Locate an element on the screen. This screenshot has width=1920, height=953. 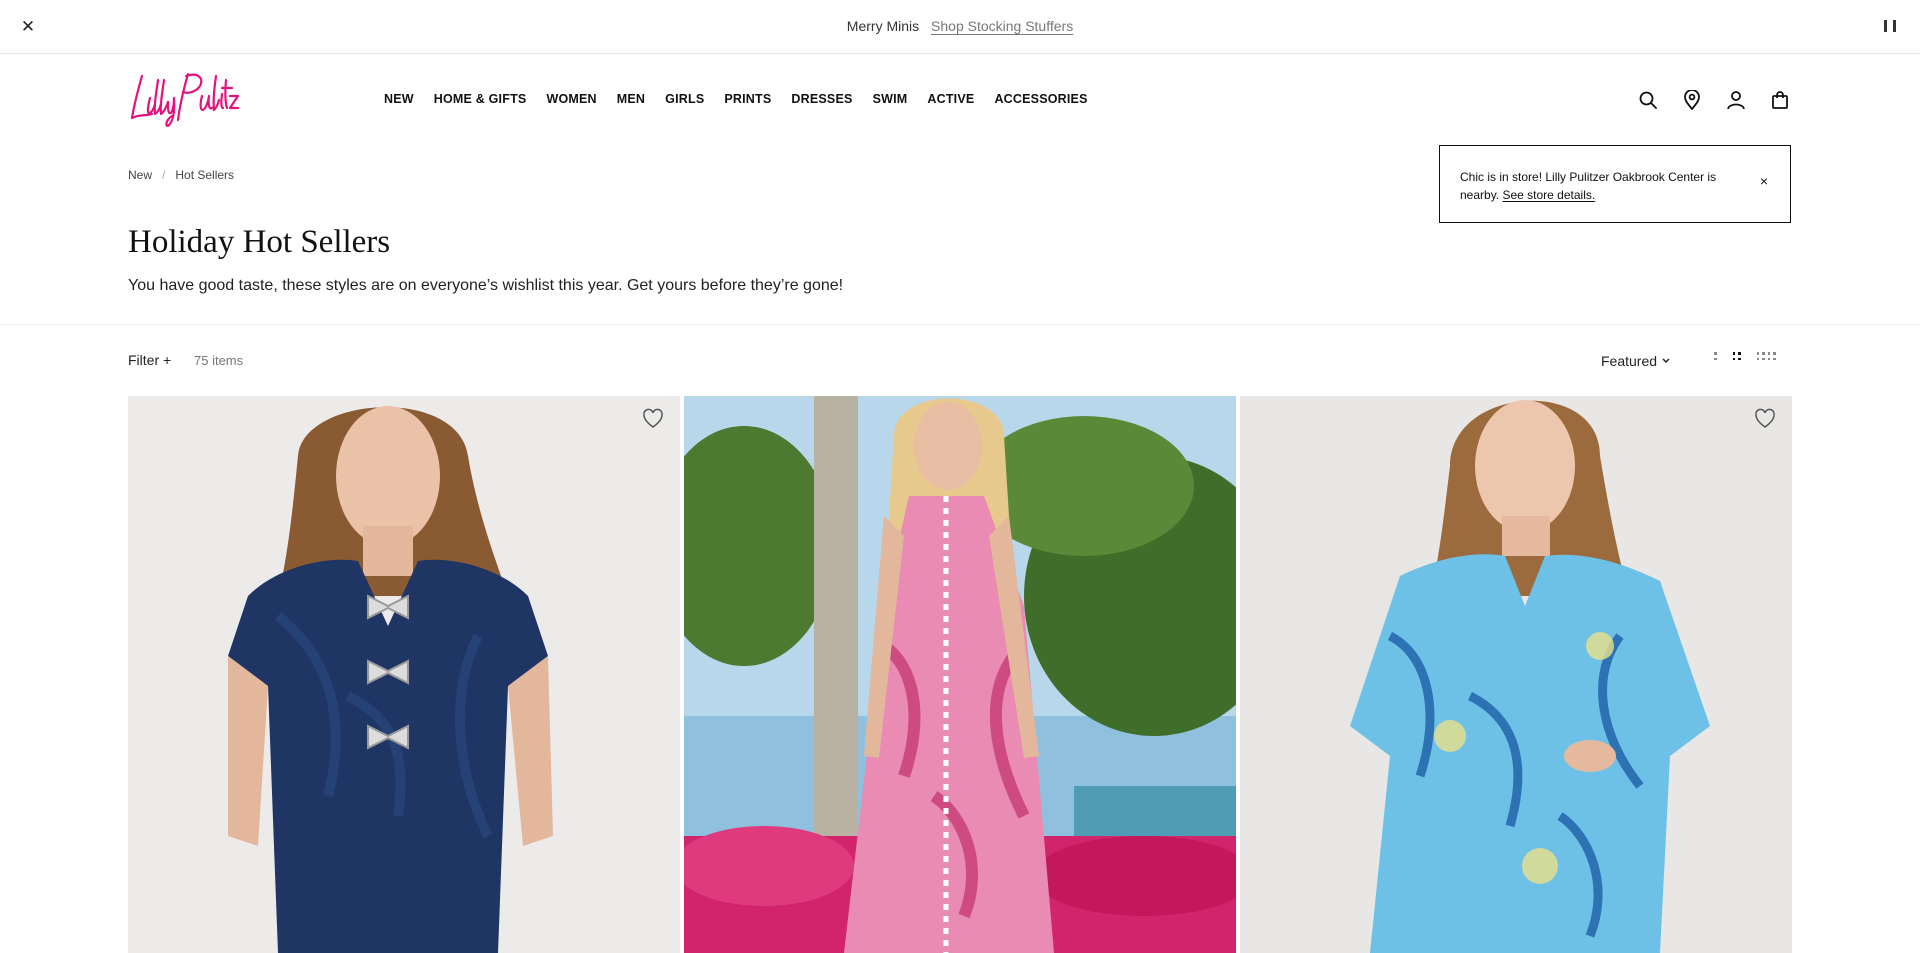
breadcrumb: New / Hot Sellers is located at coordinates (181, 175).